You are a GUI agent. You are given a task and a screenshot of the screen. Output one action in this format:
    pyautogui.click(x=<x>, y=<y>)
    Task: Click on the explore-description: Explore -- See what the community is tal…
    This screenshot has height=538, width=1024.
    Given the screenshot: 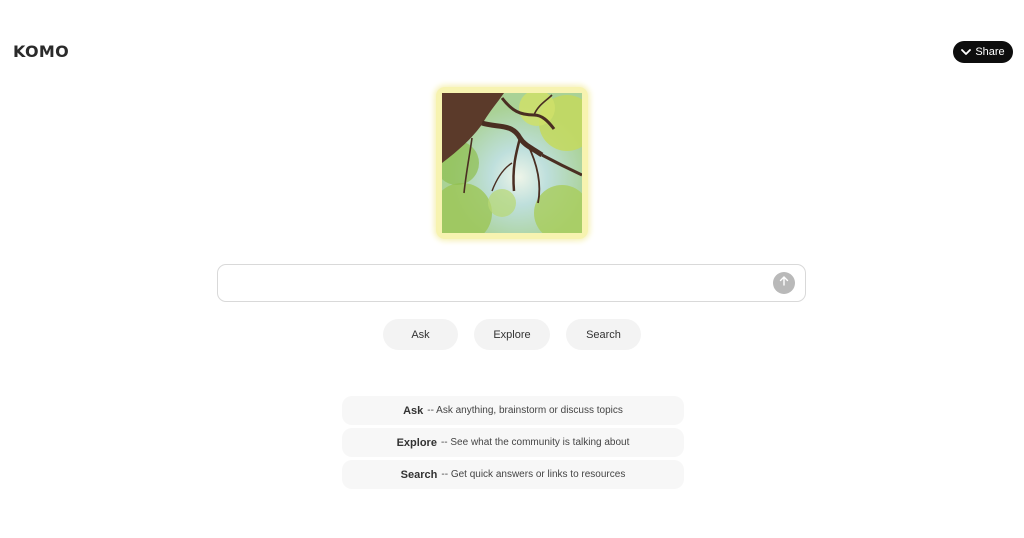 What is the action you would take?
    pyautogui.click(x=513, y=442)
    